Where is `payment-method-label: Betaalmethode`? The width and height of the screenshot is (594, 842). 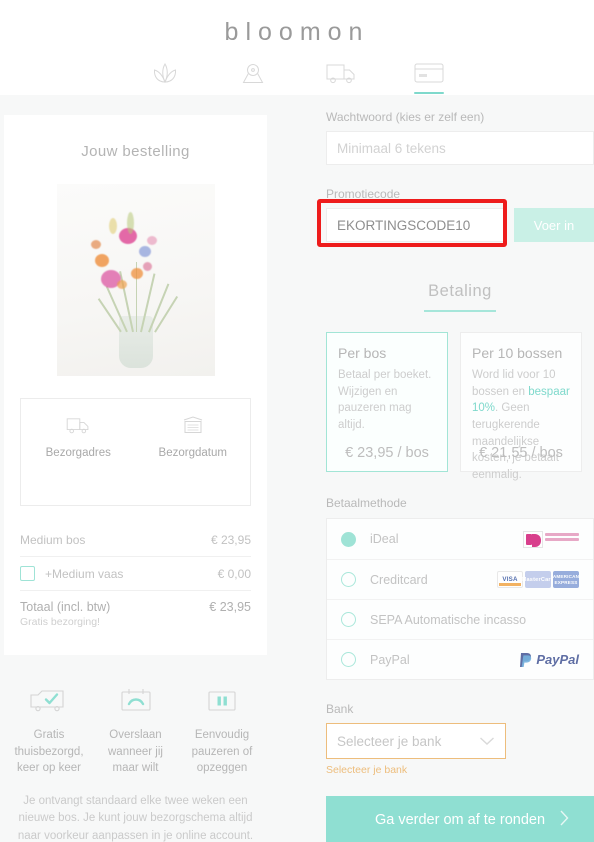 payment-method-label: Betaalmethode is located at coordinates (366, 503).